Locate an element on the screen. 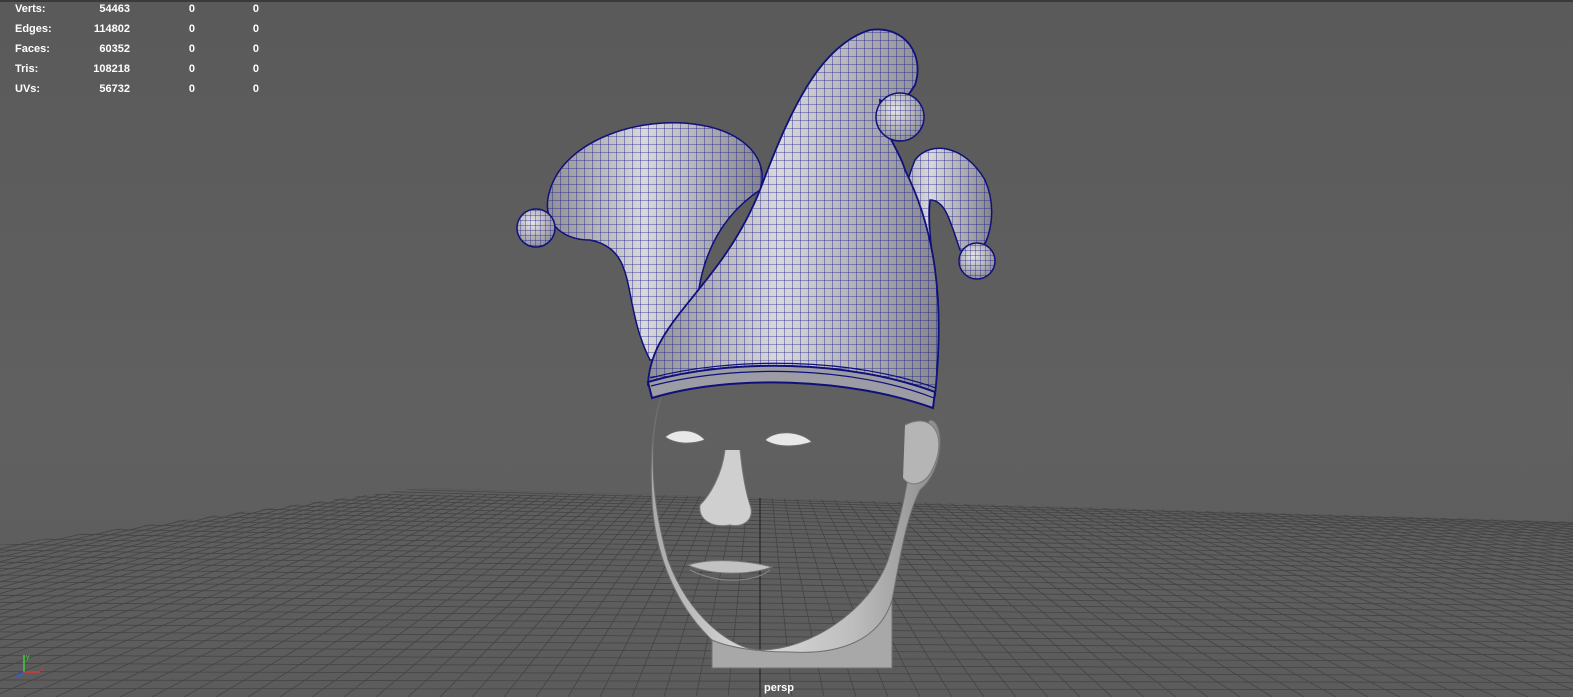 The image size is (1573, 697). hud-value-total: 114802 is located at coordinates (111, 29).